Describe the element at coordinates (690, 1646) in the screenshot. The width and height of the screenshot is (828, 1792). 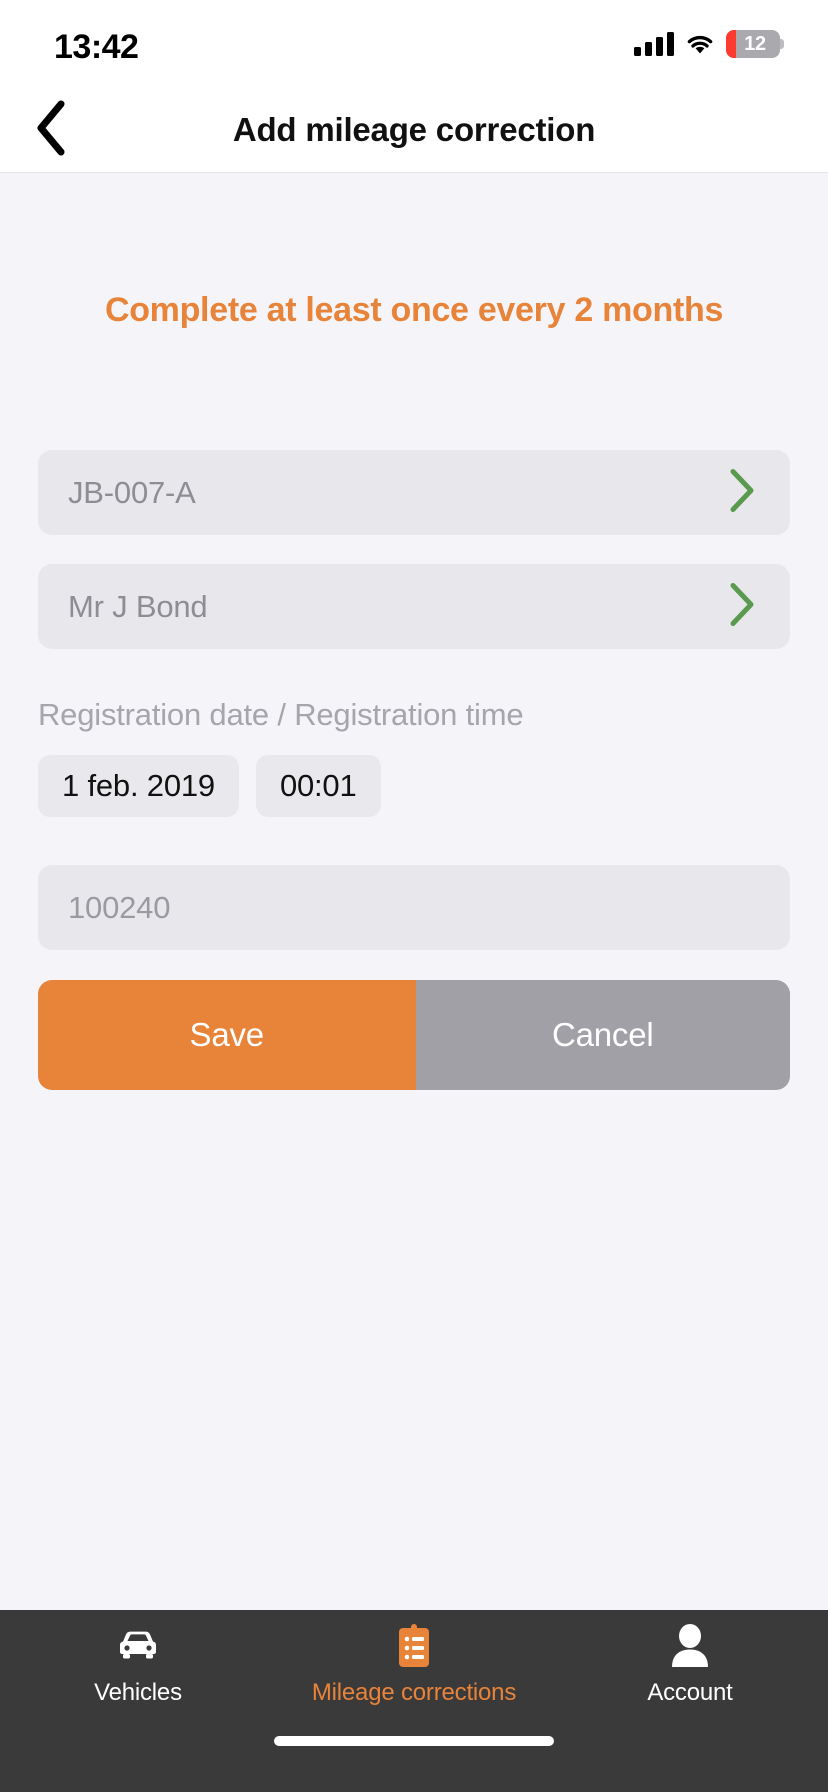
I see `person-icon` at that location.